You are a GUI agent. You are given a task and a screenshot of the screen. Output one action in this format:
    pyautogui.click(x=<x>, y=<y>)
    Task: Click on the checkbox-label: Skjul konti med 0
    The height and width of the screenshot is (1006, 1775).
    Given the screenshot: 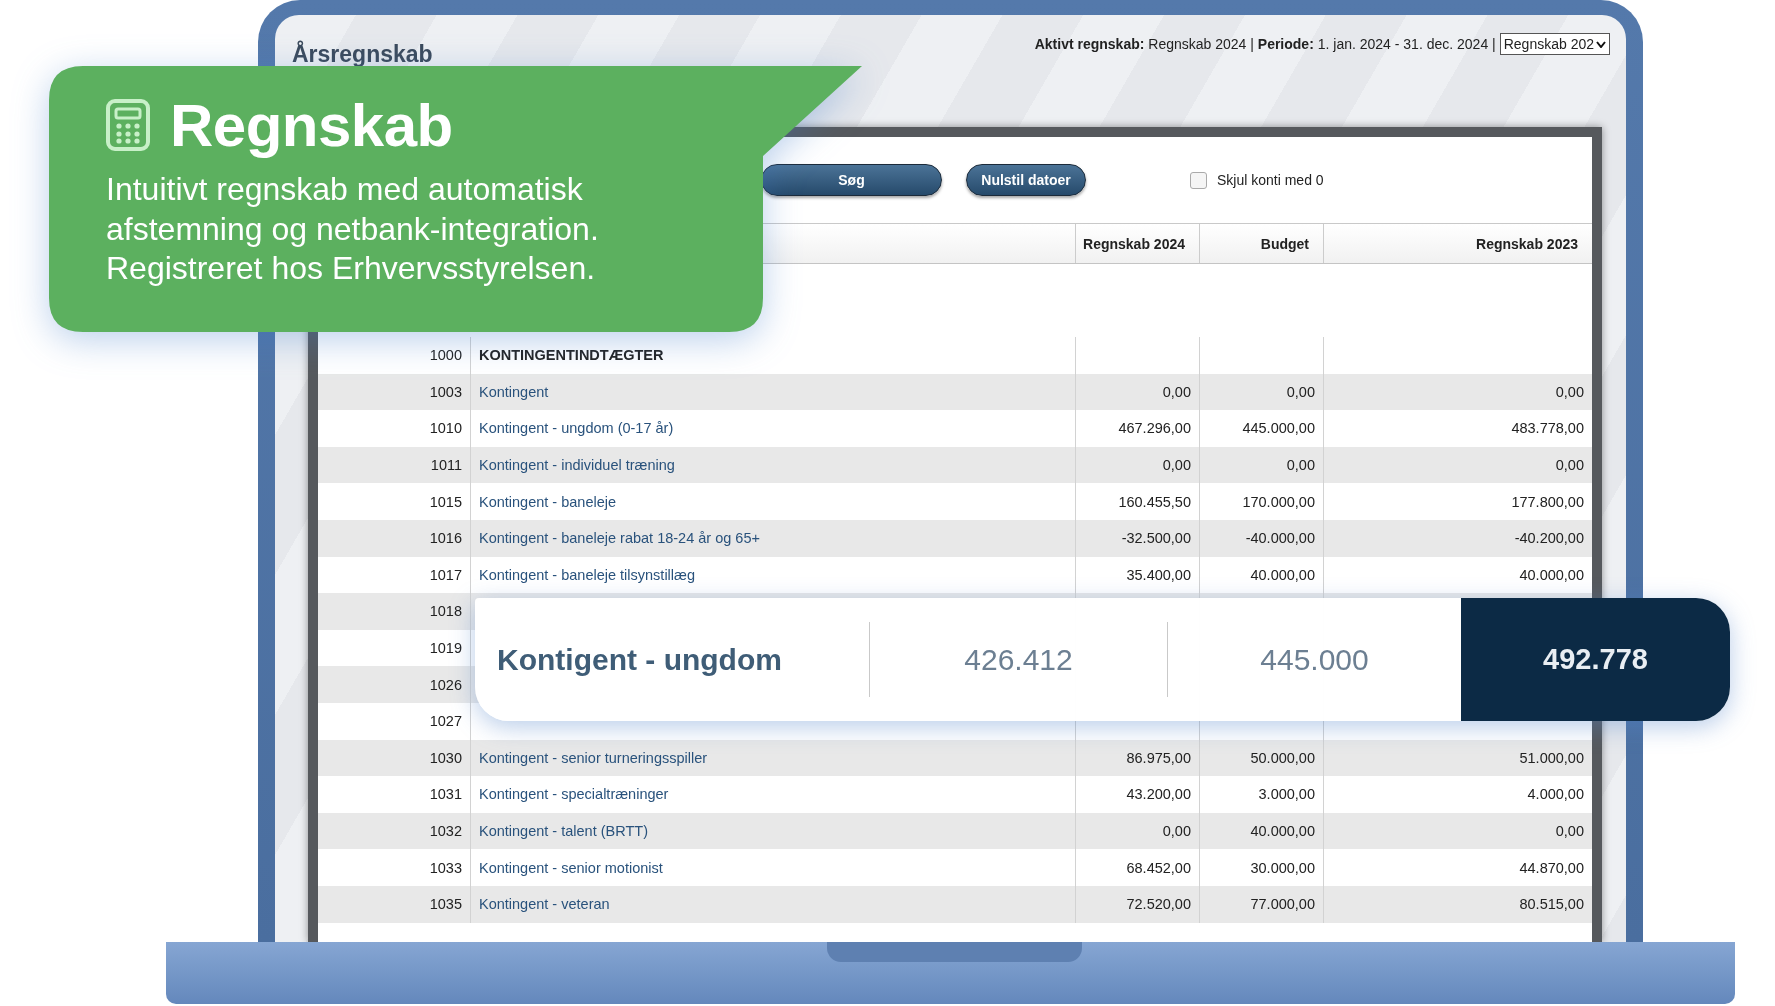 What is the action you would take?
    pyautogui.click(x=1270, y=180)
    